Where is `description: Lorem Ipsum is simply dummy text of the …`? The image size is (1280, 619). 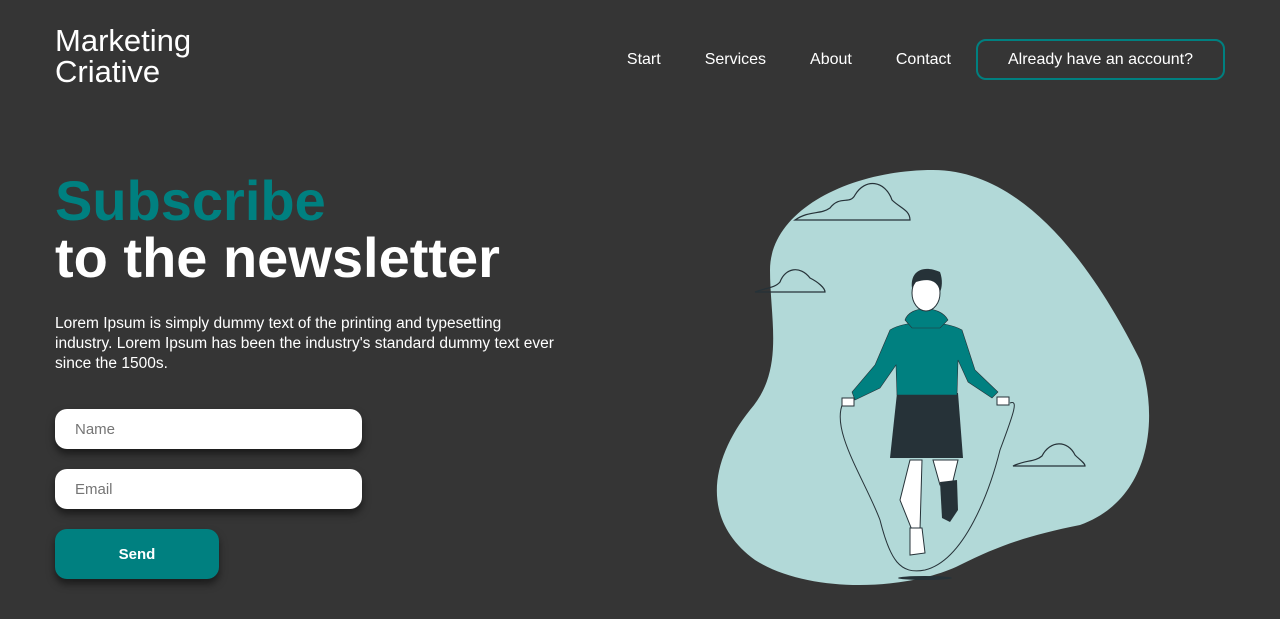 description: Lorem Ipsum is simply dummy text of the … is located at coordinates (304, 343).